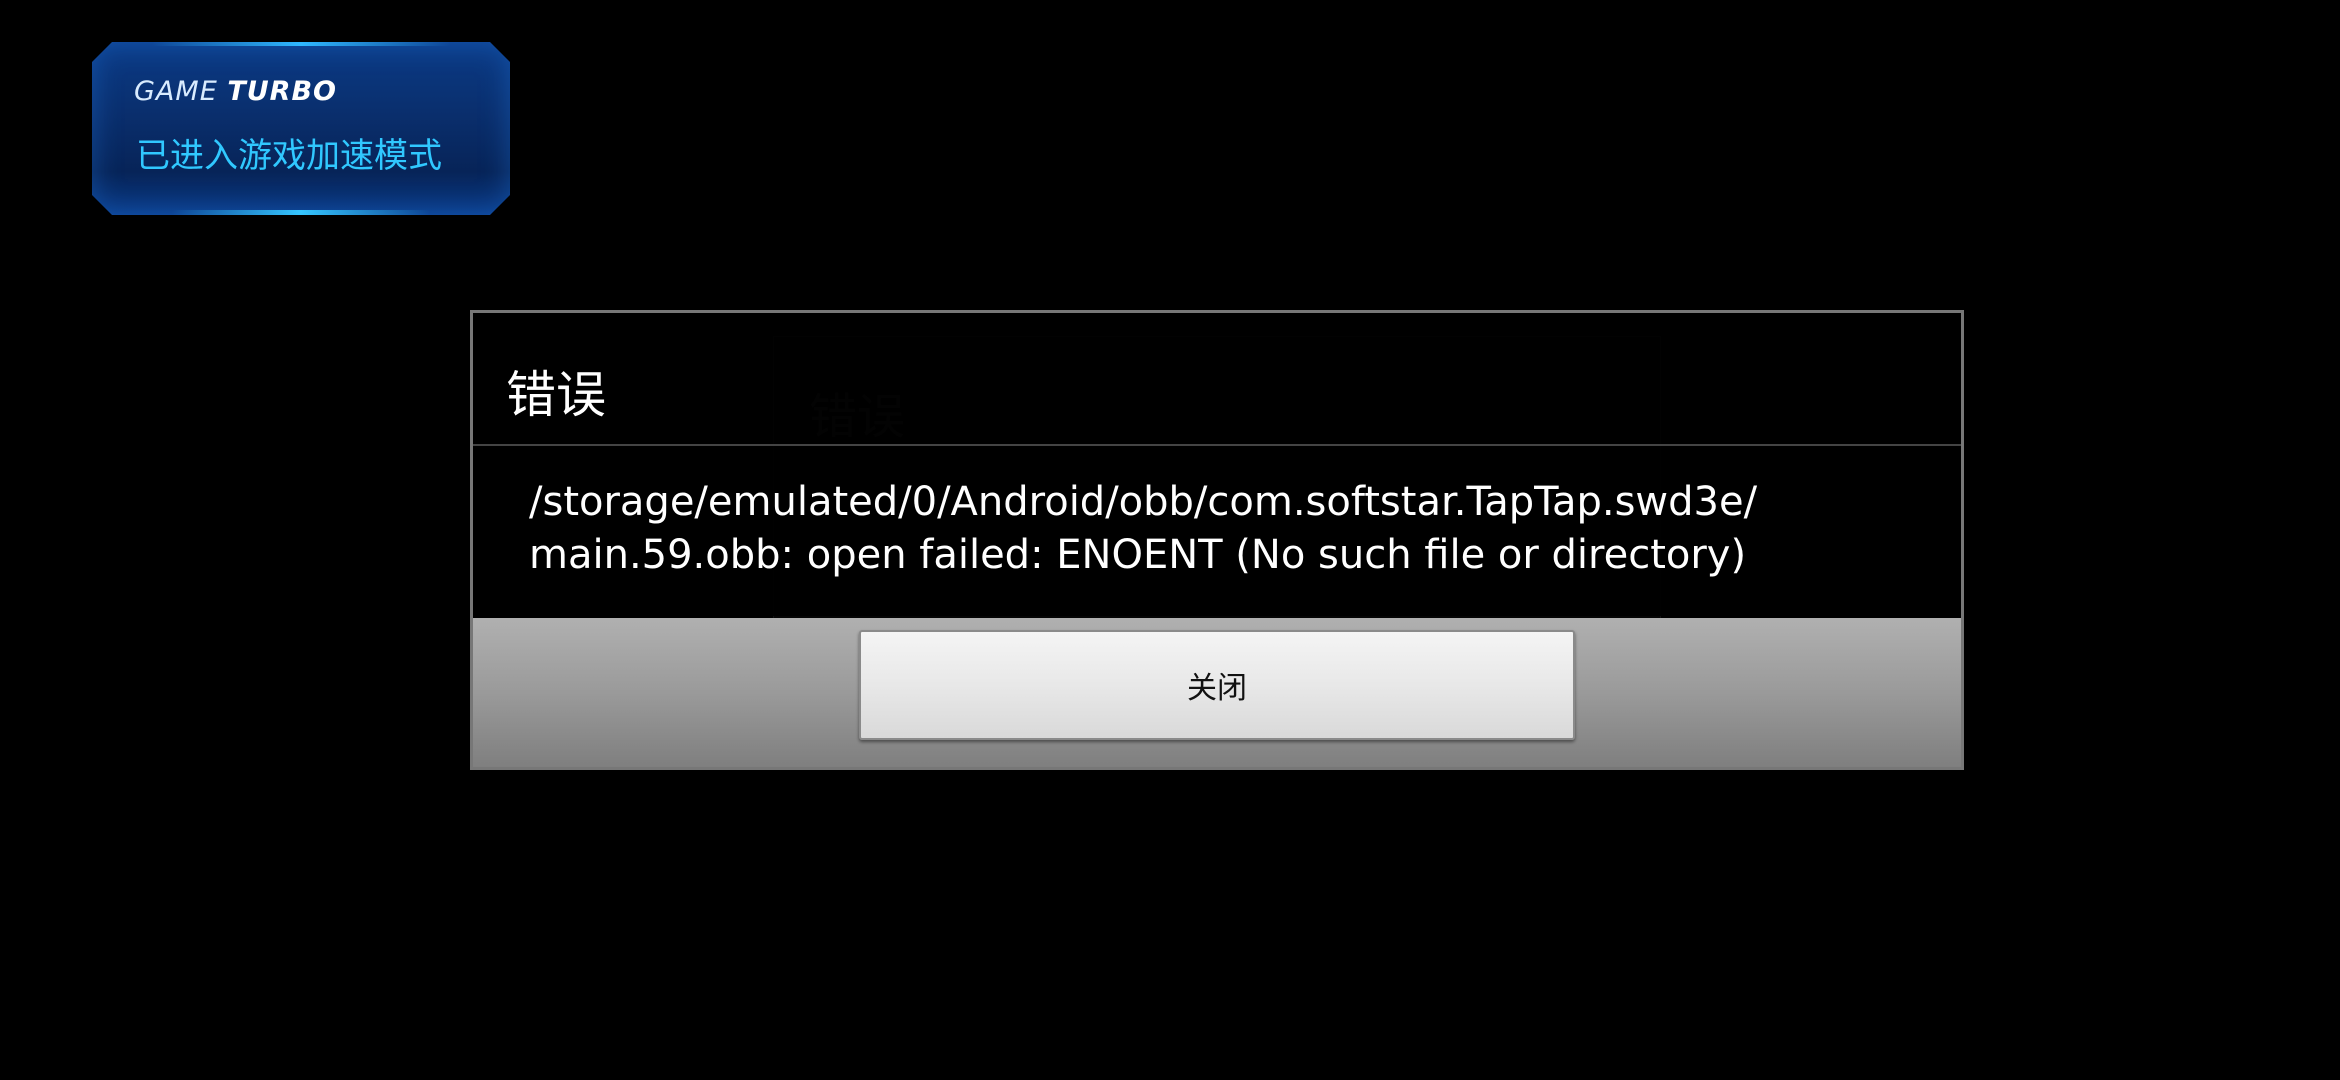  What do you see at coordinates (556, 395) in the screenshot?
I see `dialog-title: 错误` at bounding box center [556, 395].